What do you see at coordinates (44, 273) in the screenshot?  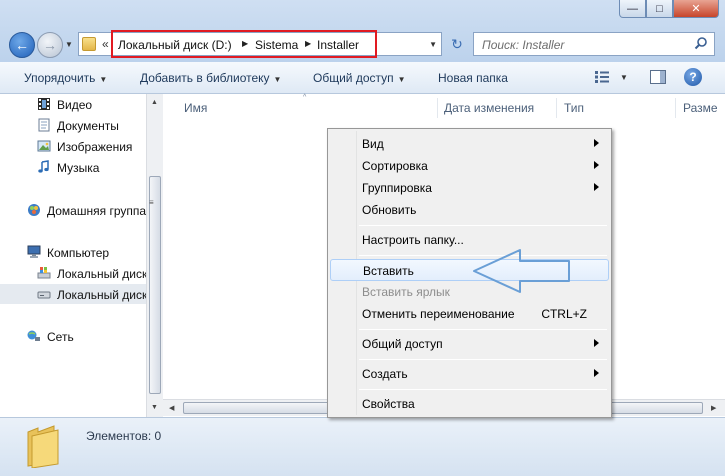 I see `system-drive-icon` at bounding box center [44, 273].